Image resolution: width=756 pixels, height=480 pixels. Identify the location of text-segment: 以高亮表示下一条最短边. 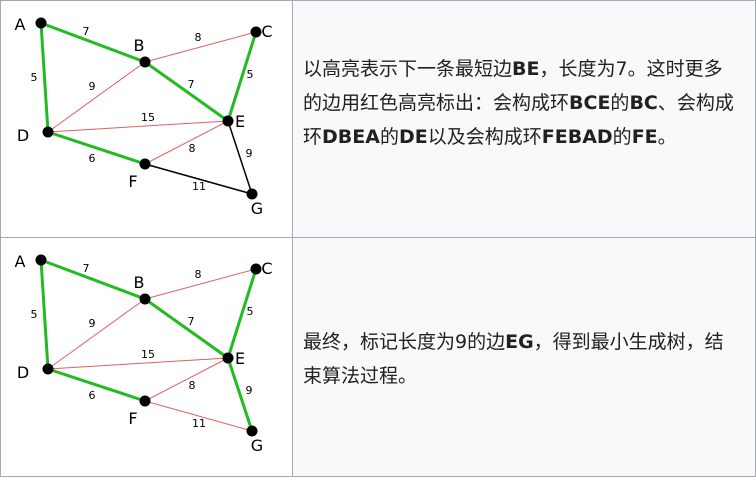
(408, 69).